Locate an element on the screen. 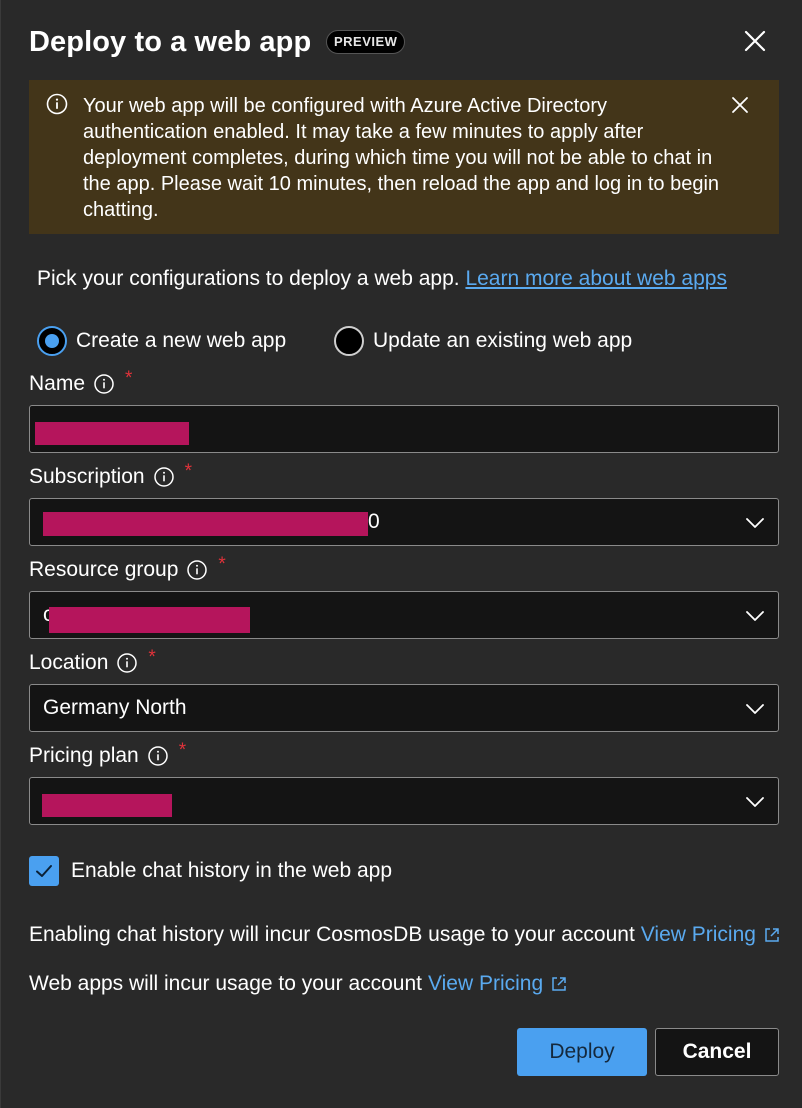 This screenshot has width=802, height=1108. dialog-title: Deploy to a web app is located at coordinates (170, 42).